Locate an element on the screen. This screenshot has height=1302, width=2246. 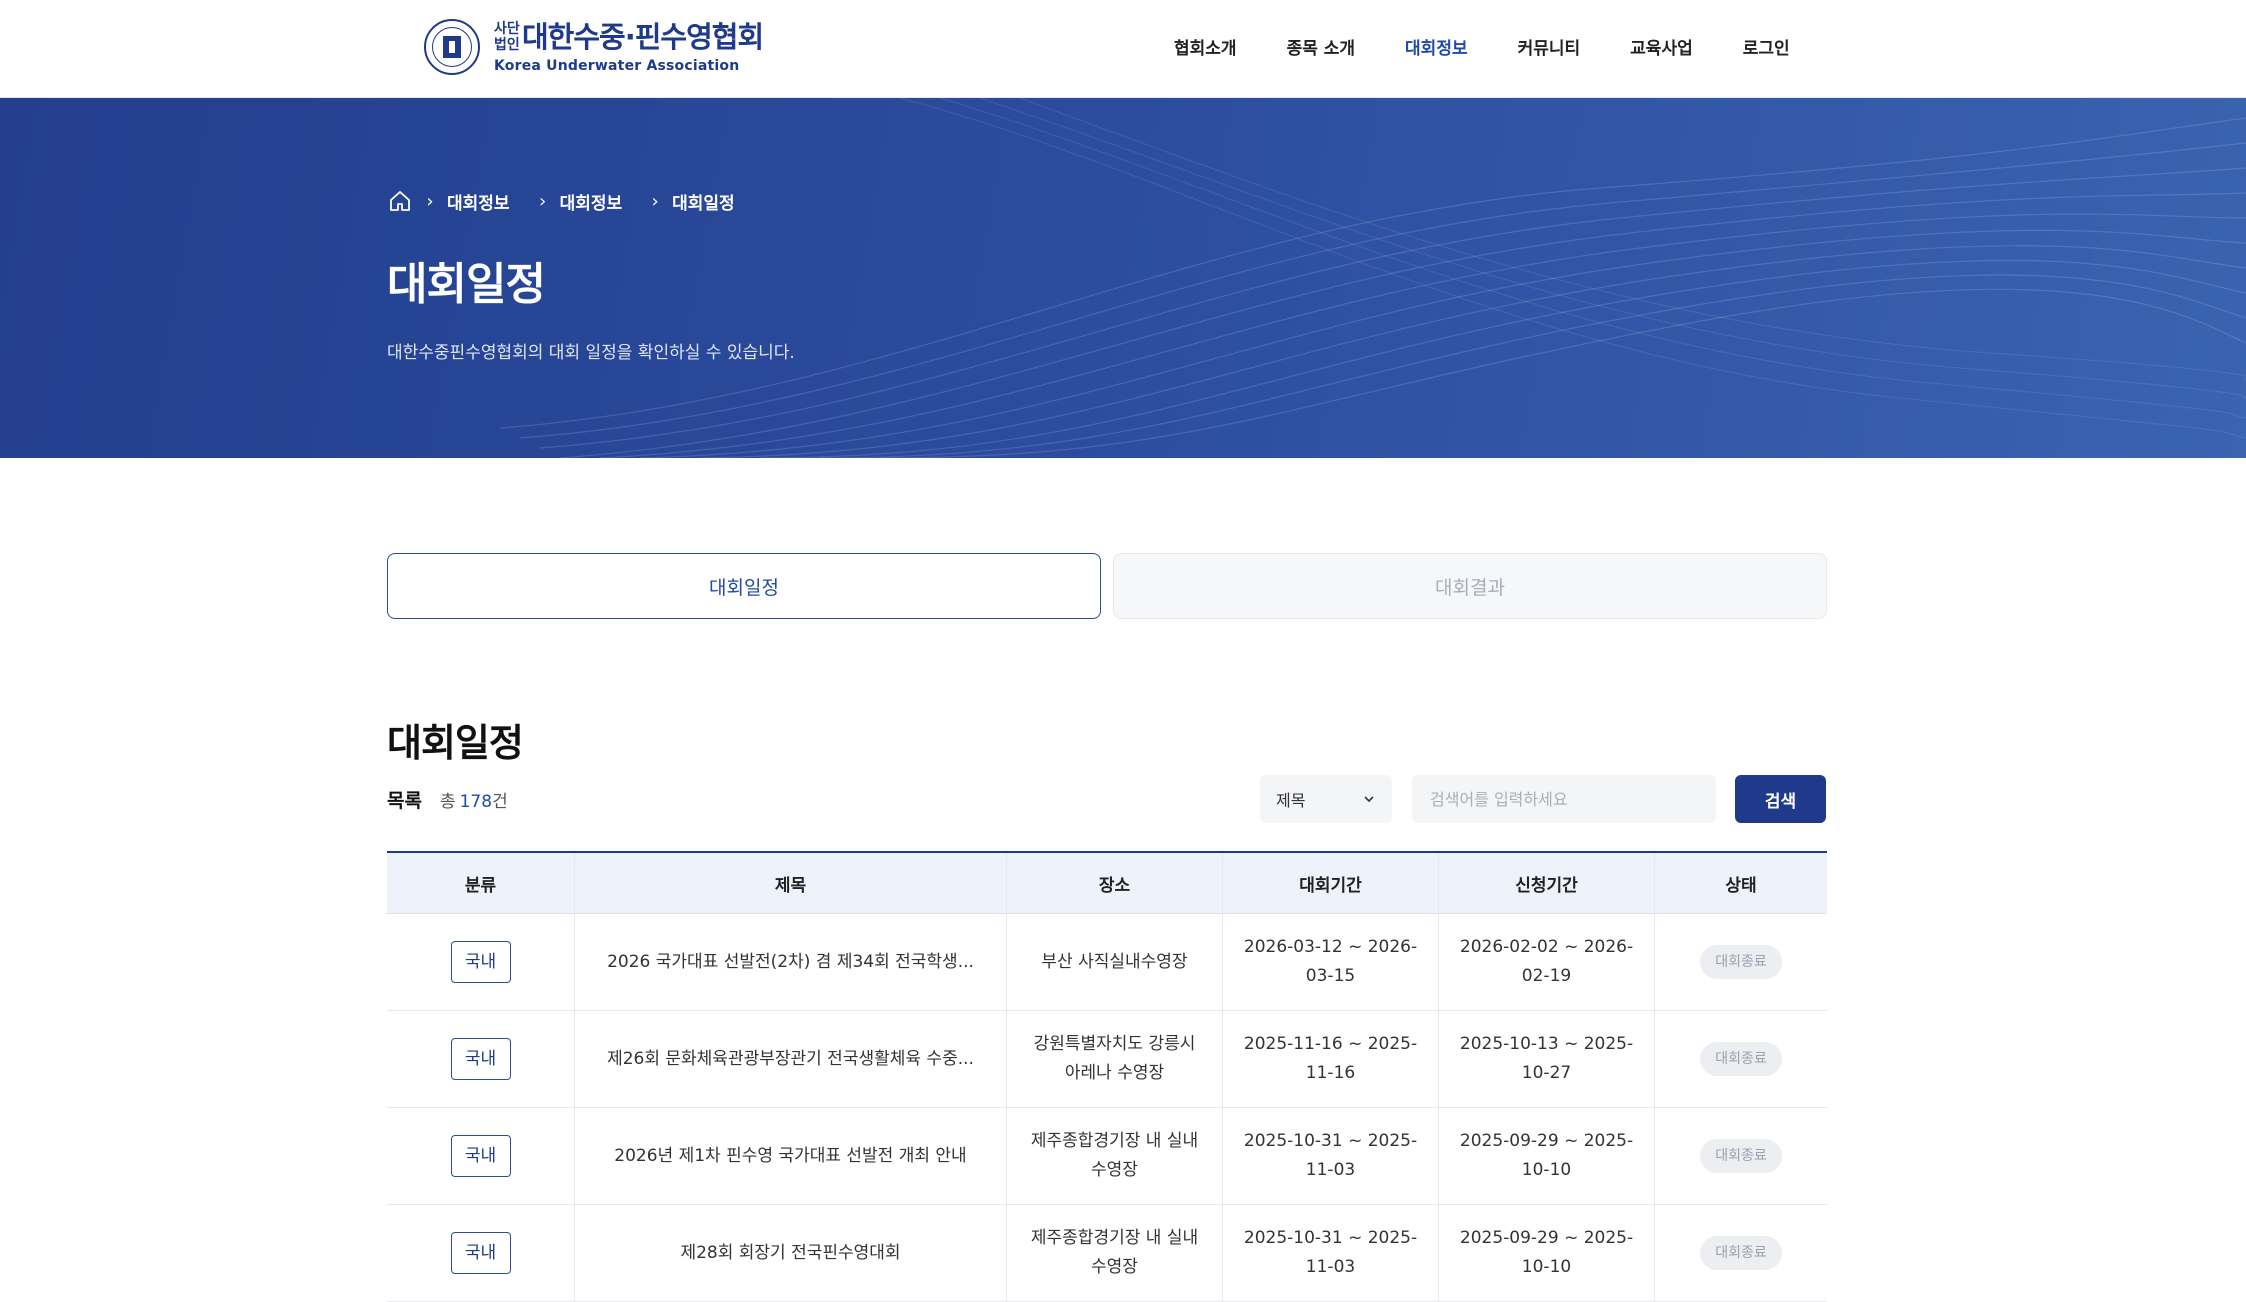
search-button: 검색 is located at coordinates (1780, 799).